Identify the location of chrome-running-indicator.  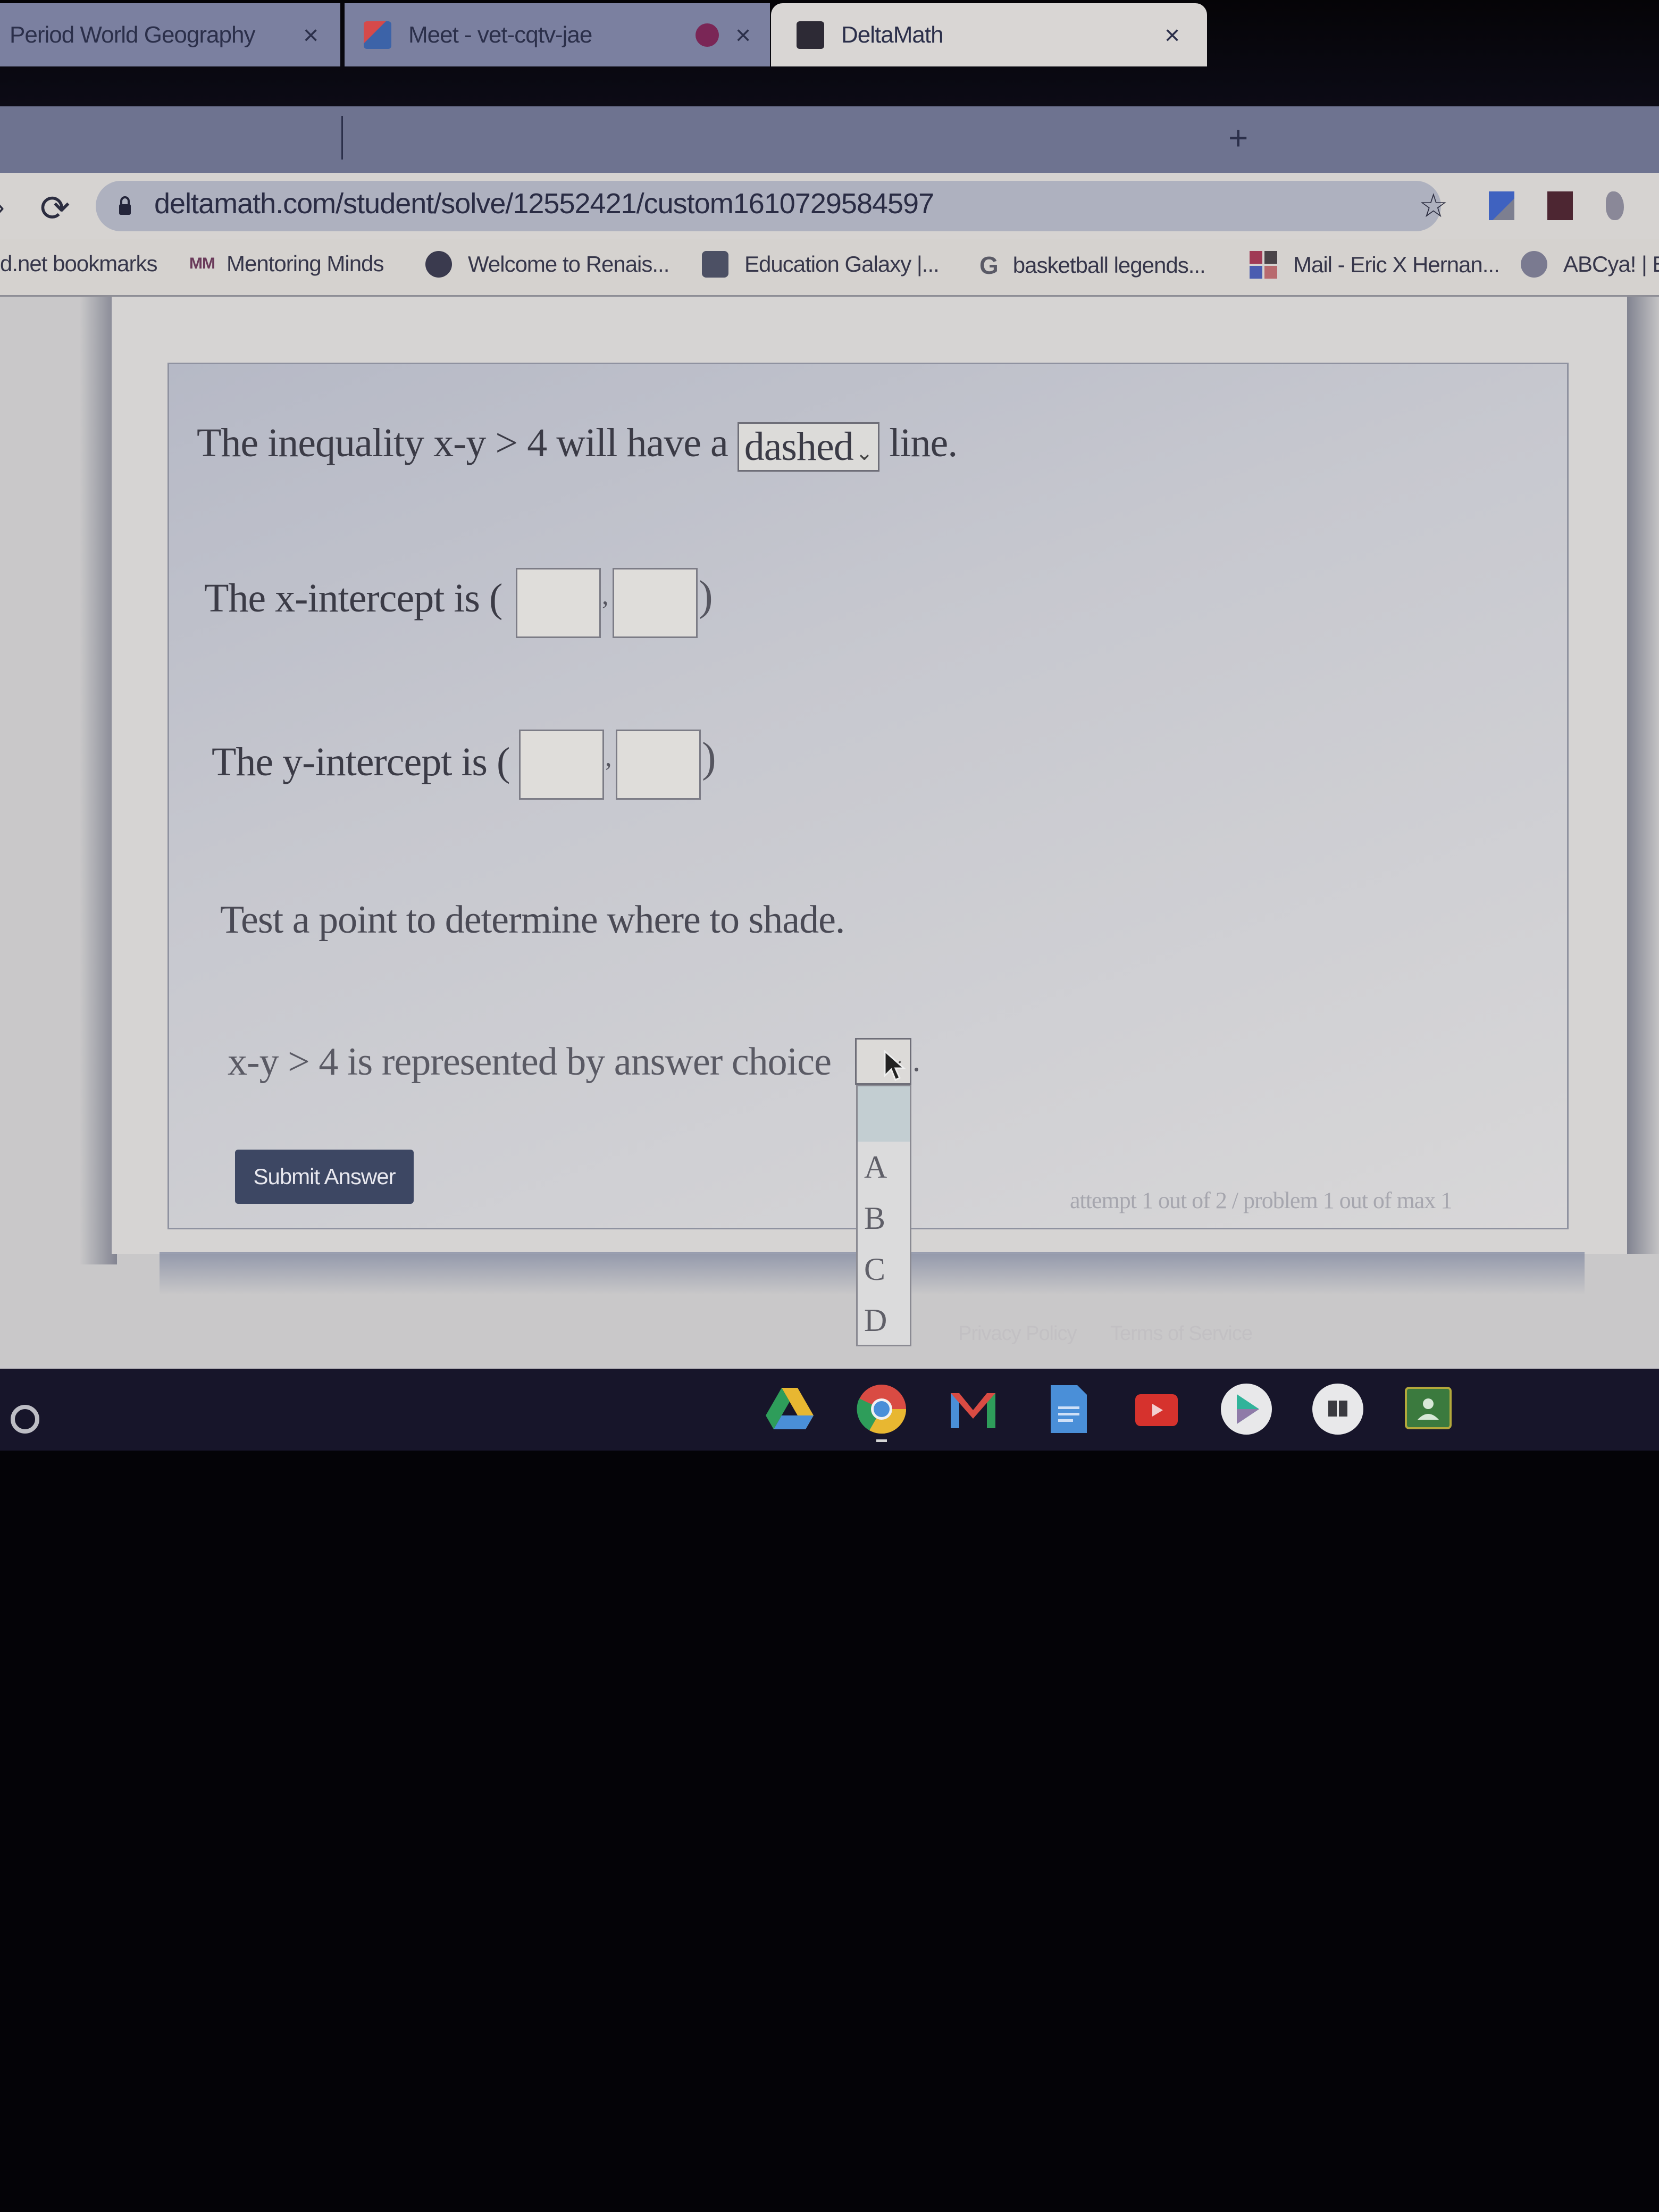
(881, 1440).